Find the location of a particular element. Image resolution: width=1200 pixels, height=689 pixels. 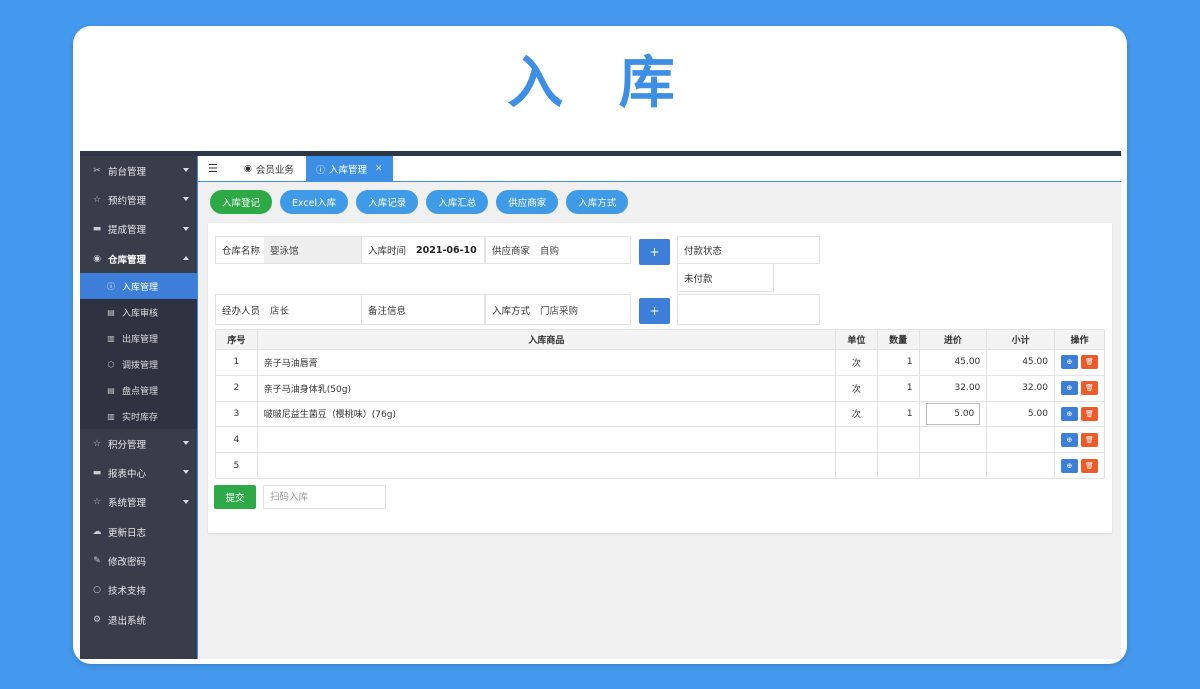

tab-stock-in: ⓘ 入库管理 ✕ is located at coordinates (349, 169).